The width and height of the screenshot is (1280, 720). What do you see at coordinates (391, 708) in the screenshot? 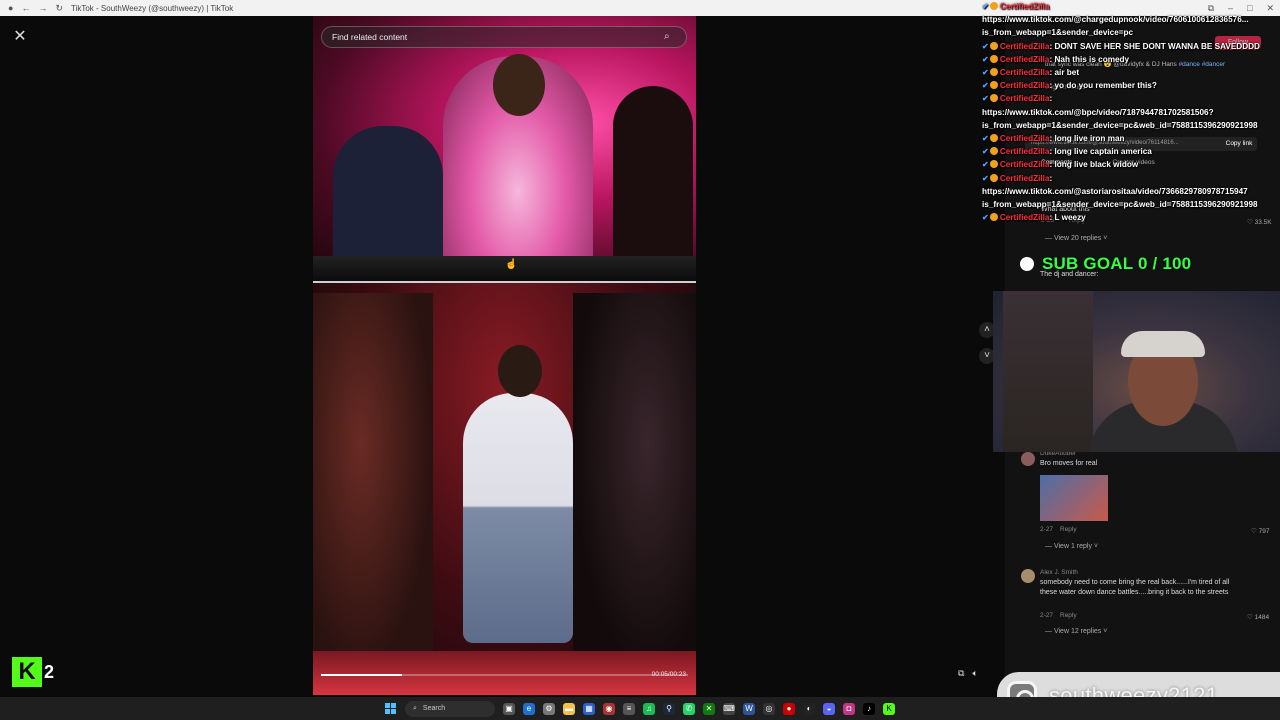
I see `windows-start-icon` at bounding box center [391, 708].